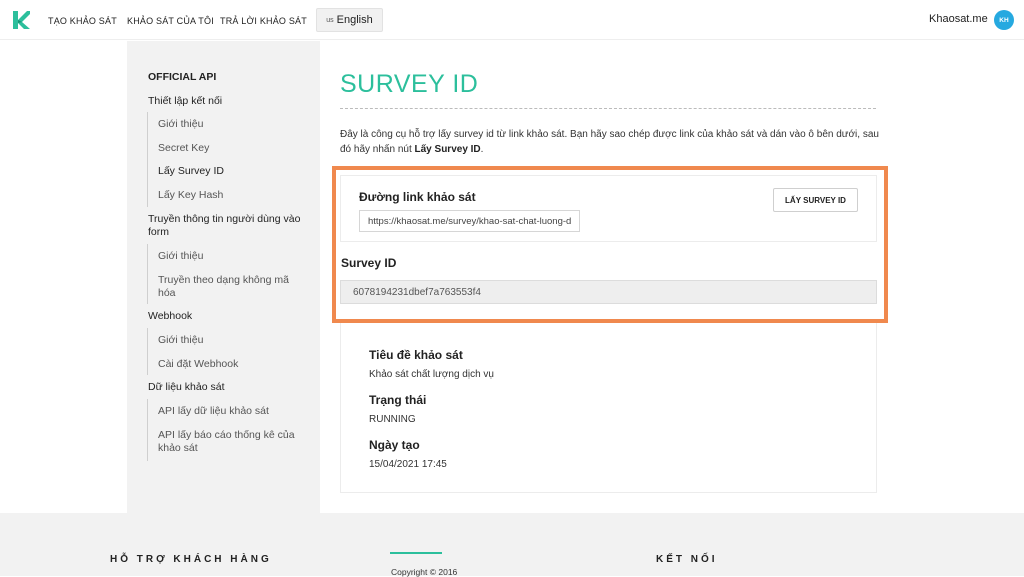 Image resolution: width=1024 pixels, height=577 pixels. Describe the element at coordinates (213, 411) in the screenshot. I see `sidebar-item-data-api: API lấy dữ liệu khảo sát` at that location.